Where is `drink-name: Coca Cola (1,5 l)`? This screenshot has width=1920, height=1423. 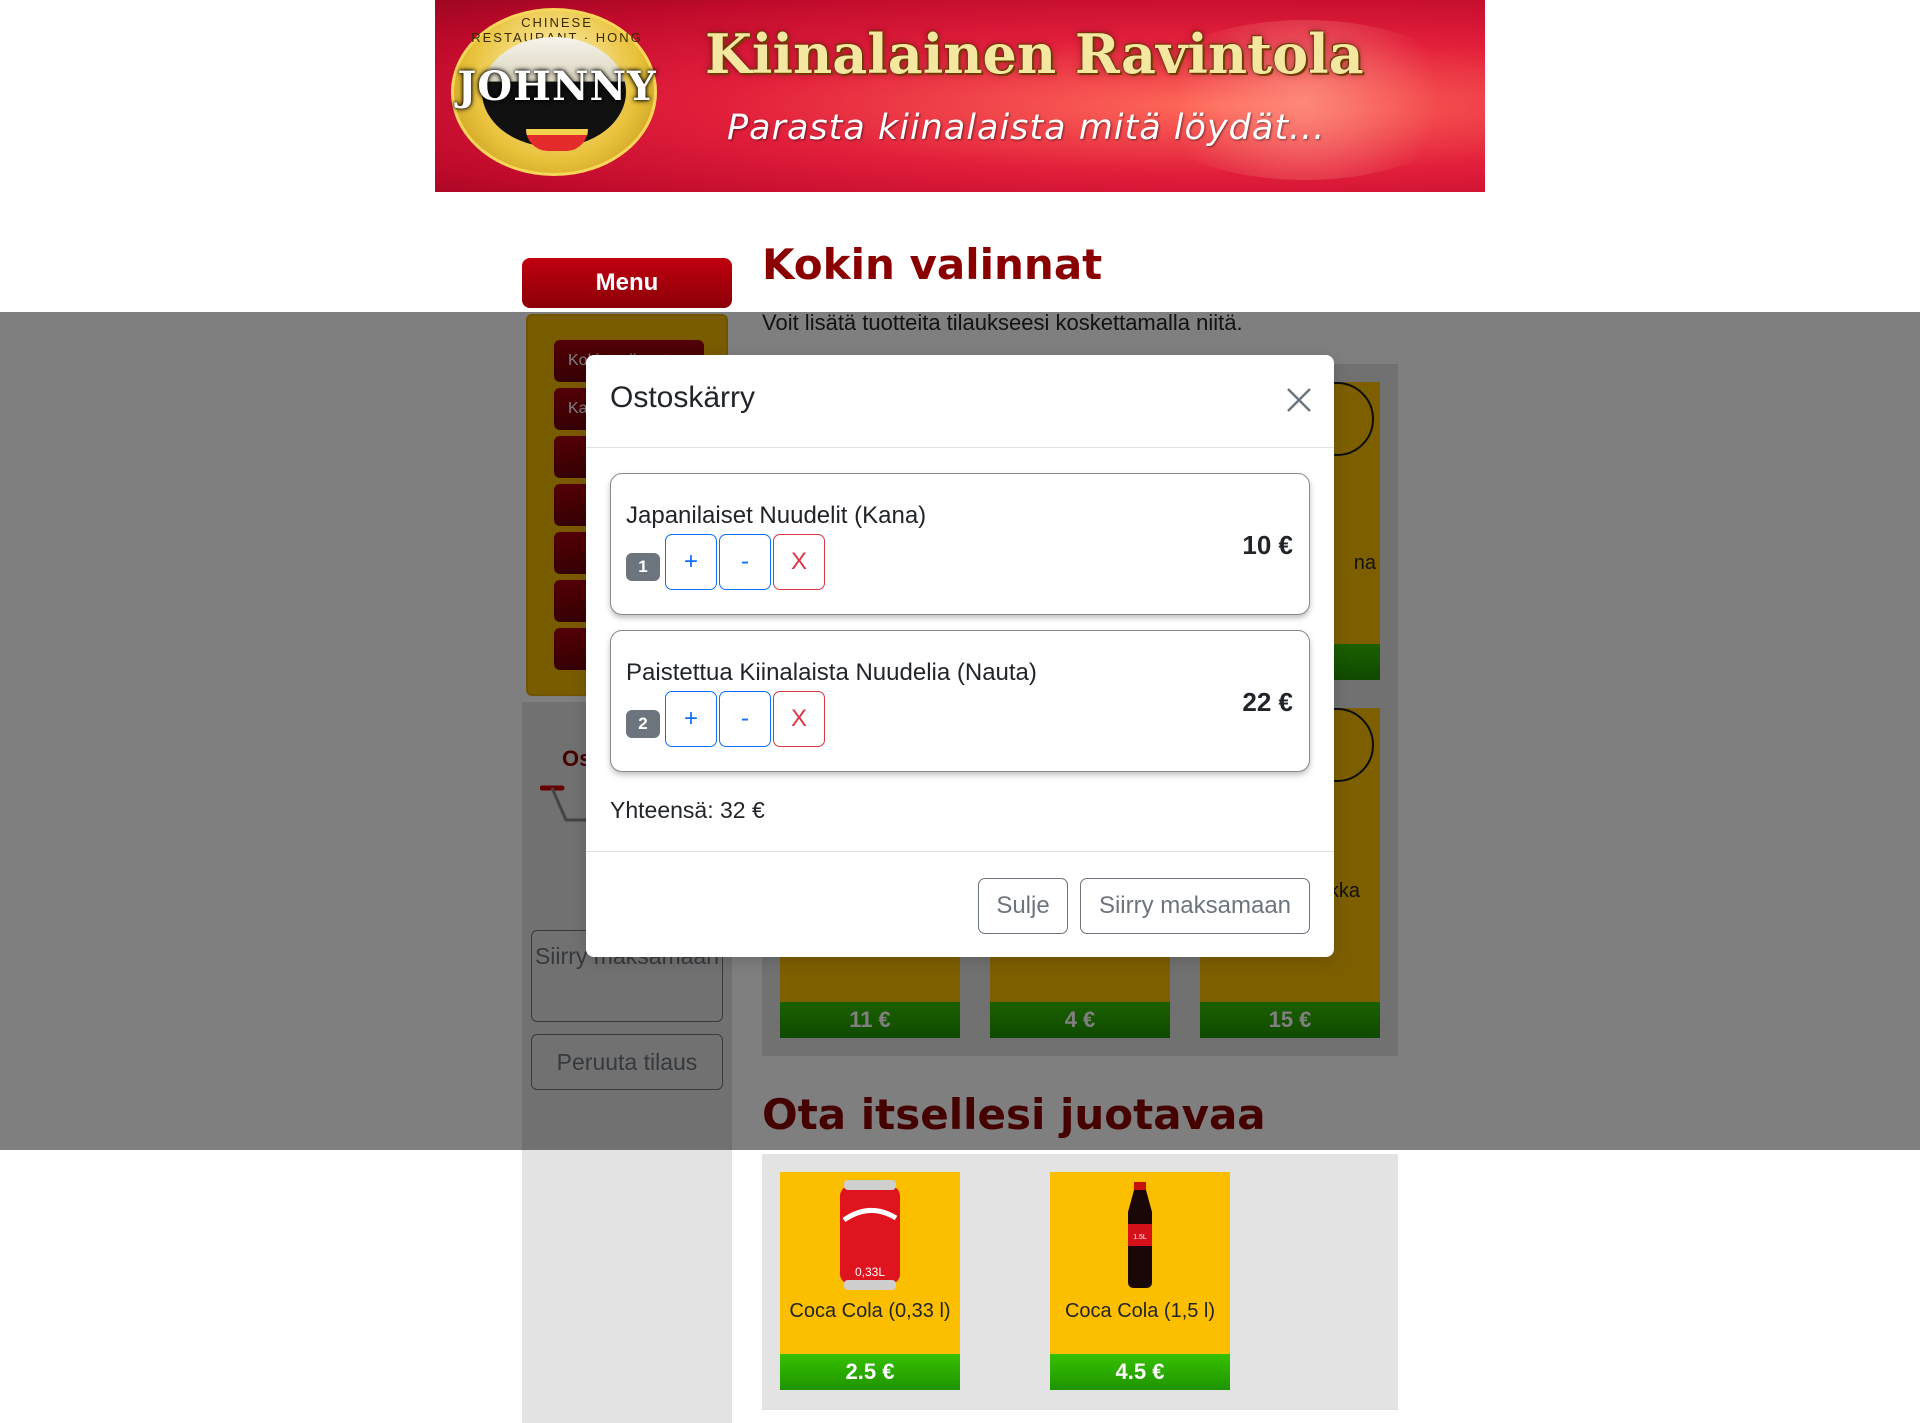
drink-name: Coca Cola (1,5 l) is located at coordinates (1140, 1311).